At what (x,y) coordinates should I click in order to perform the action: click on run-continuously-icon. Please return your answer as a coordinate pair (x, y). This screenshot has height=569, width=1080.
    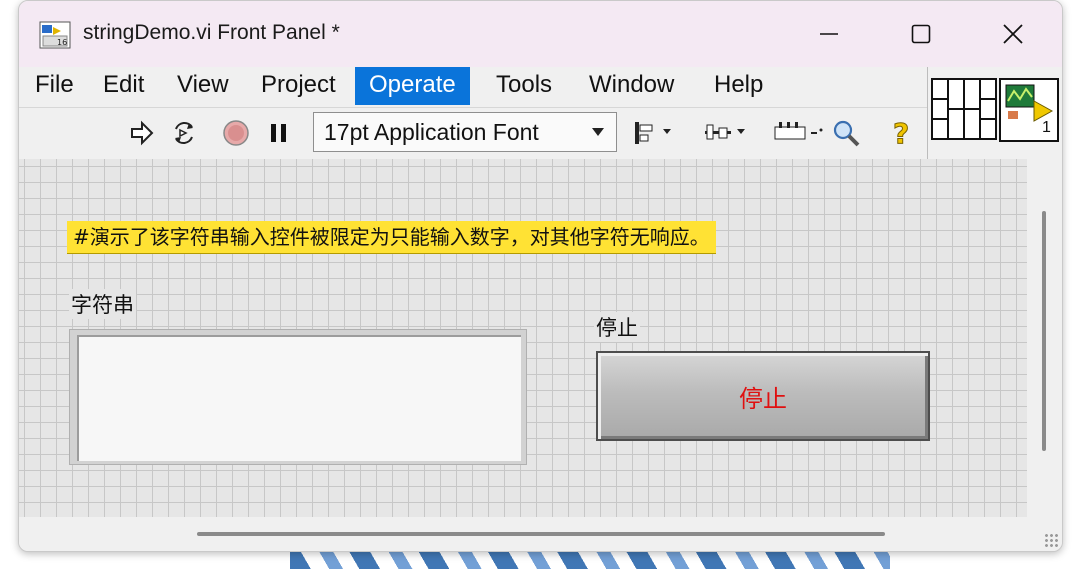
    Looking at the image, I should click on (184, 133).